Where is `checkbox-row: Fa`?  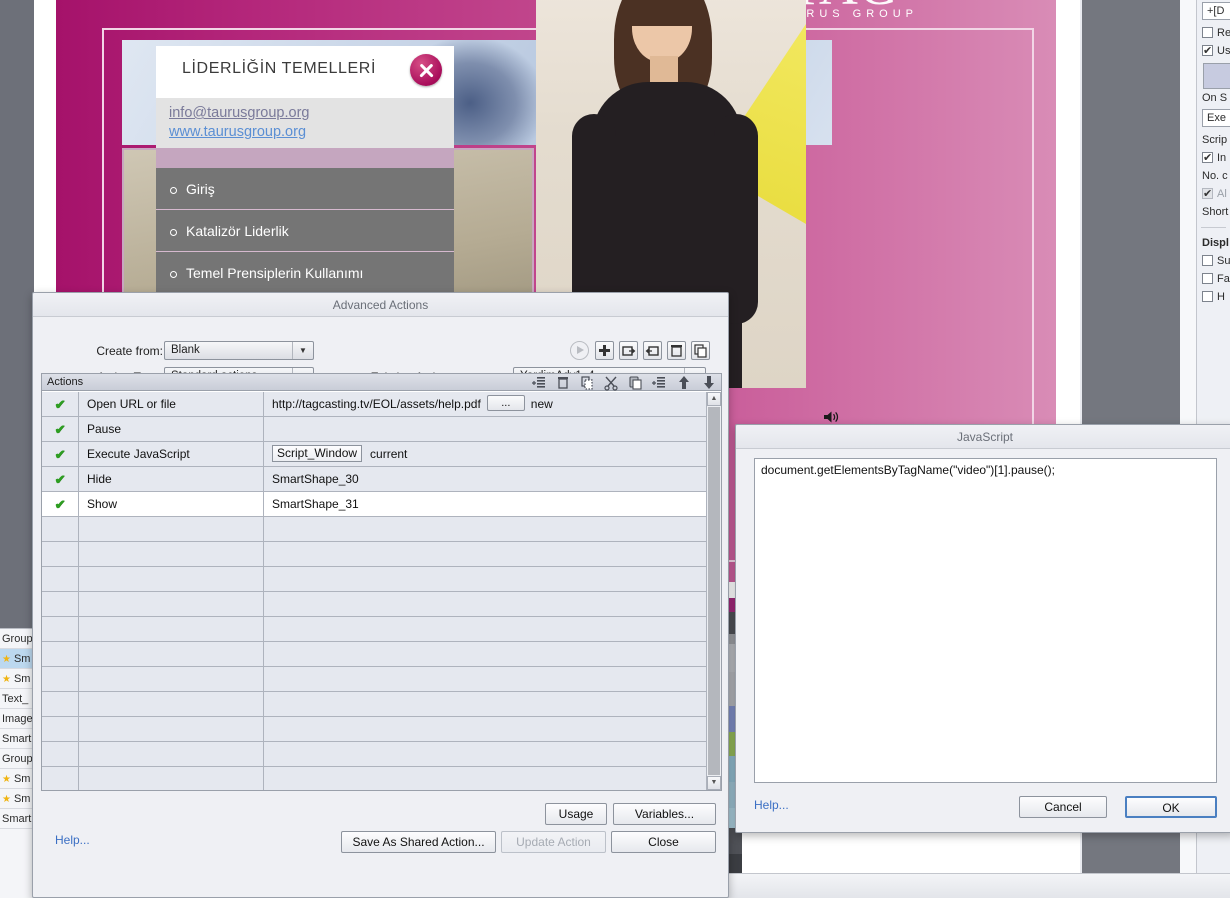 checkbox-row: Fa is located at coordinates (1213, 279).